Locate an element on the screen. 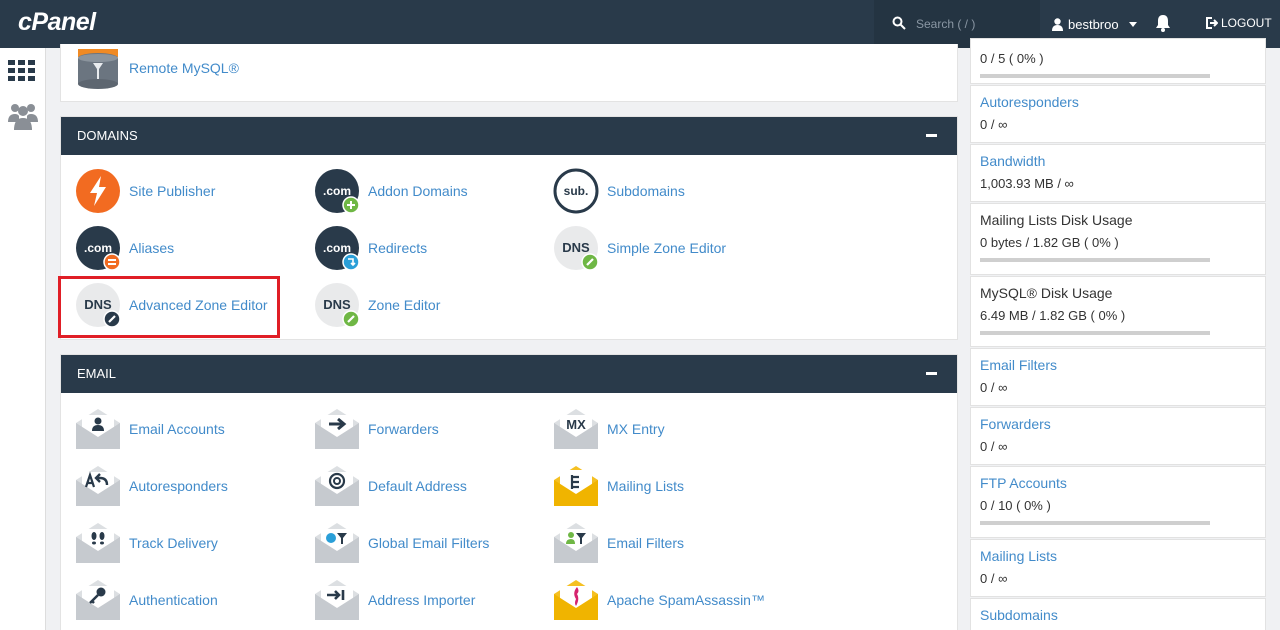  mx-entry-item: MX MX Entry is located at coordinates (609, 429).